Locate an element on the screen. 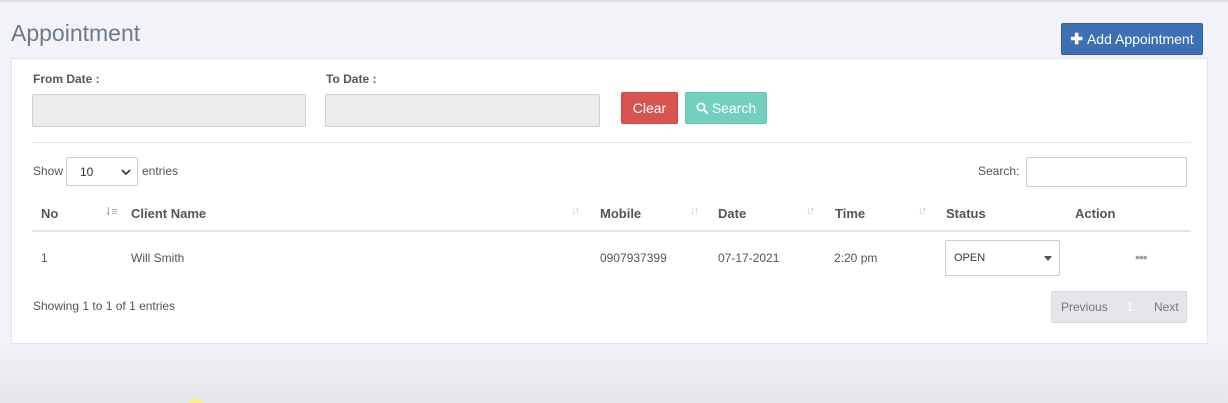 The width and height of the screenshot is (1228, 403). table-header-divider is located at coordinates (611, 231).